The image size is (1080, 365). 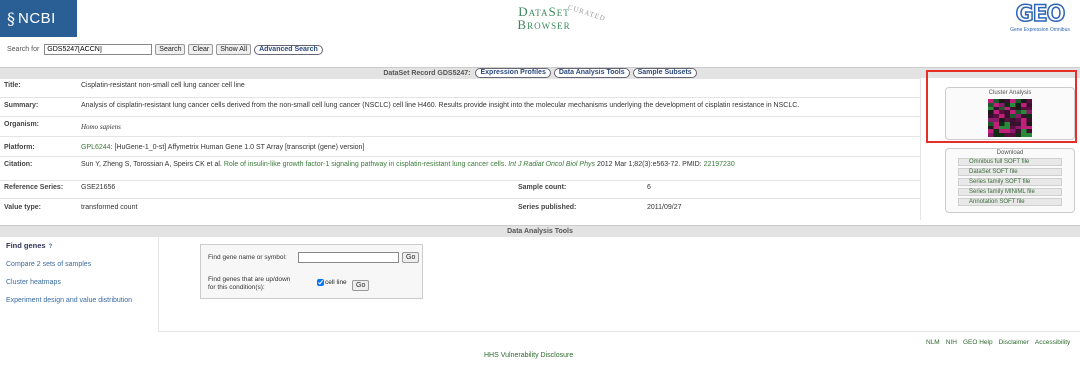 I want to click on tools-header: Data Analysis Tools, so click(x=540, y=231).